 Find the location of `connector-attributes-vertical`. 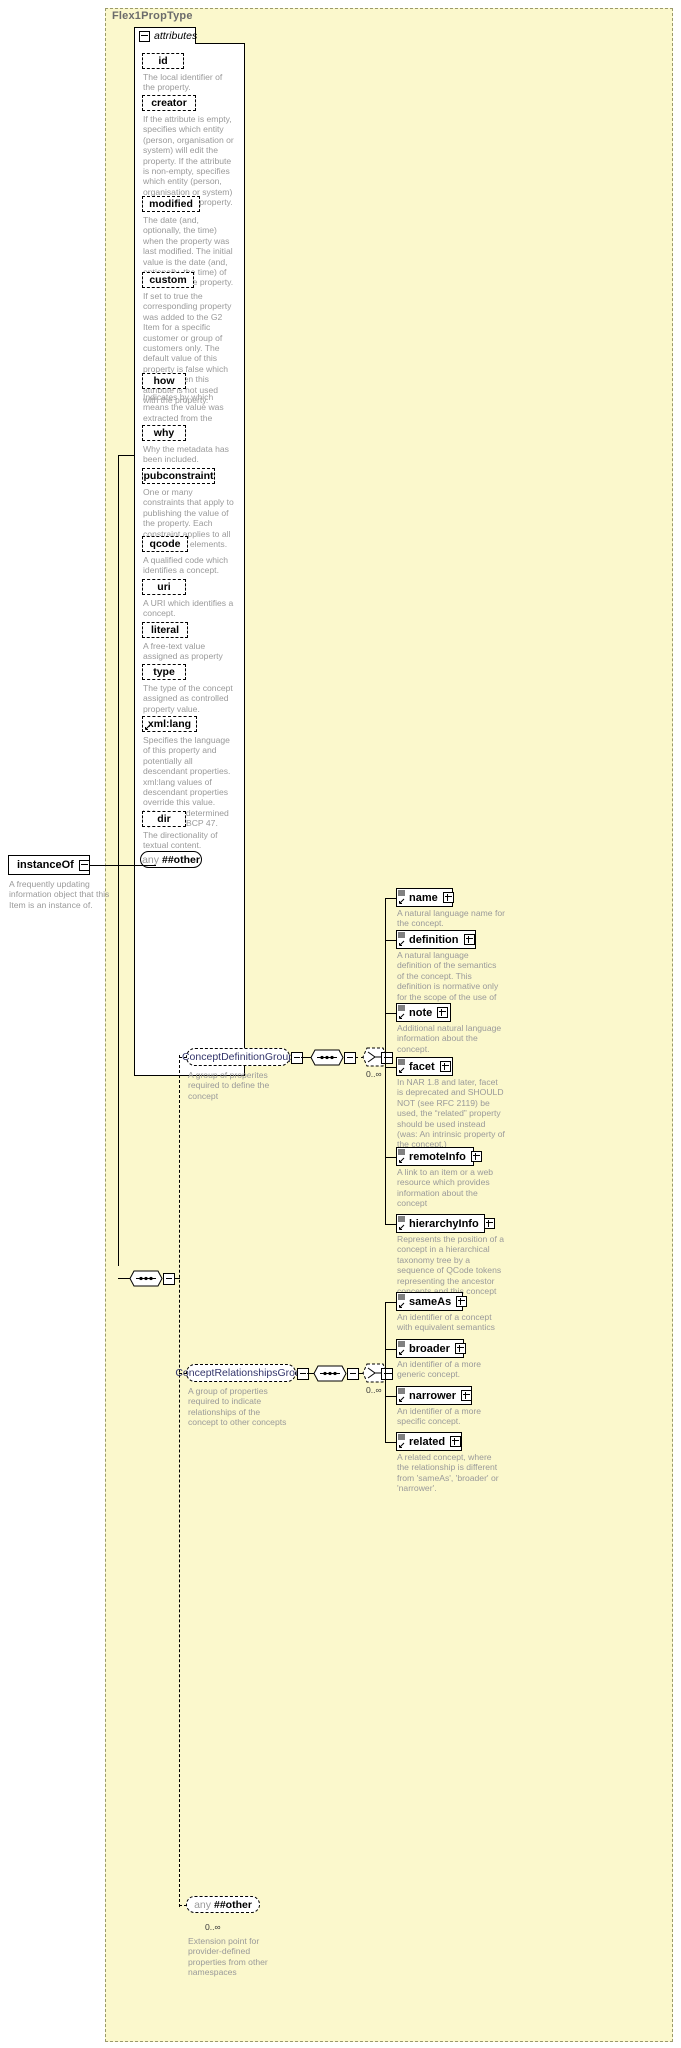

connector-attributes-vertical is located at coordinates (118, 860).